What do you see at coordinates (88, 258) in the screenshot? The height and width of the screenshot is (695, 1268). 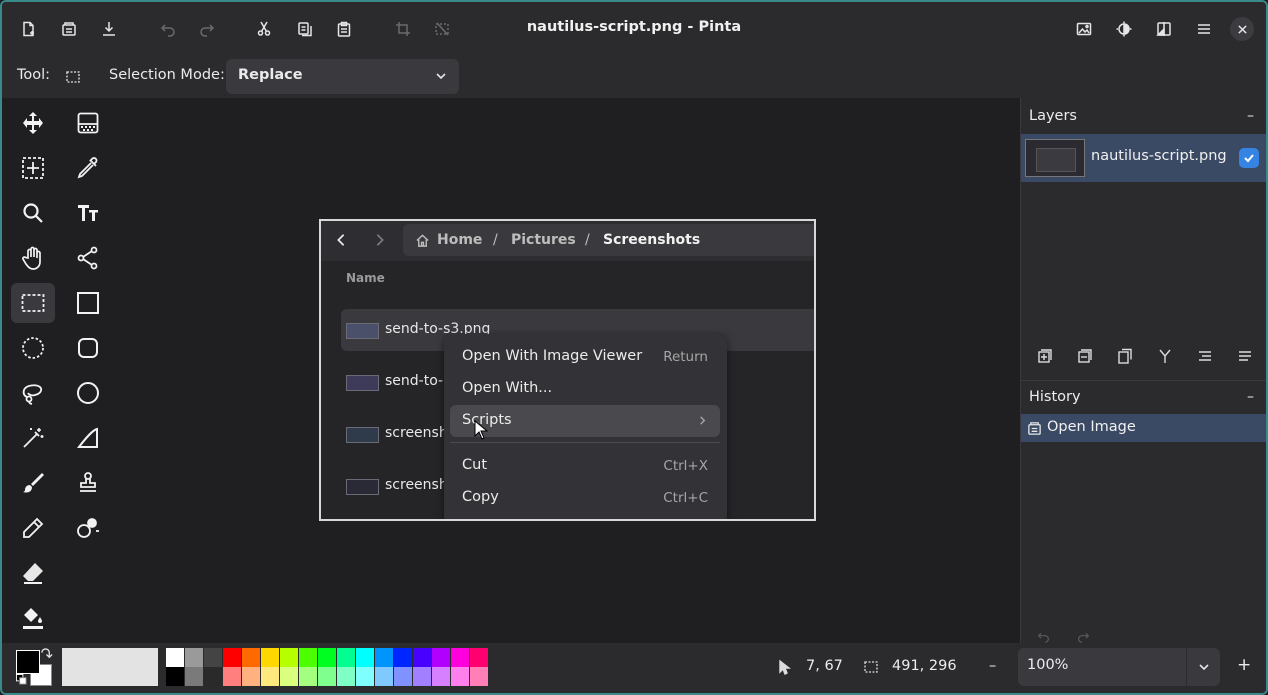 I see `line-curve-icon` at bounding box center [88, 258].